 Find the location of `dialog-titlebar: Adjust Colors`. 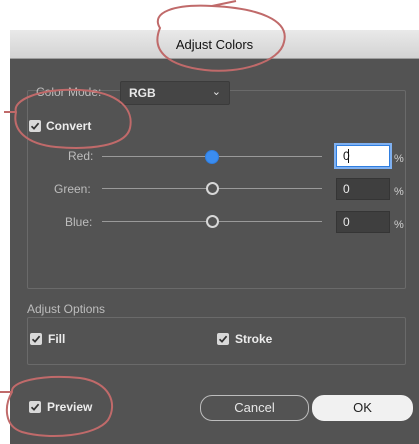

dialog-titlebar: Adjust Colors is located at coordinates (214, 44).